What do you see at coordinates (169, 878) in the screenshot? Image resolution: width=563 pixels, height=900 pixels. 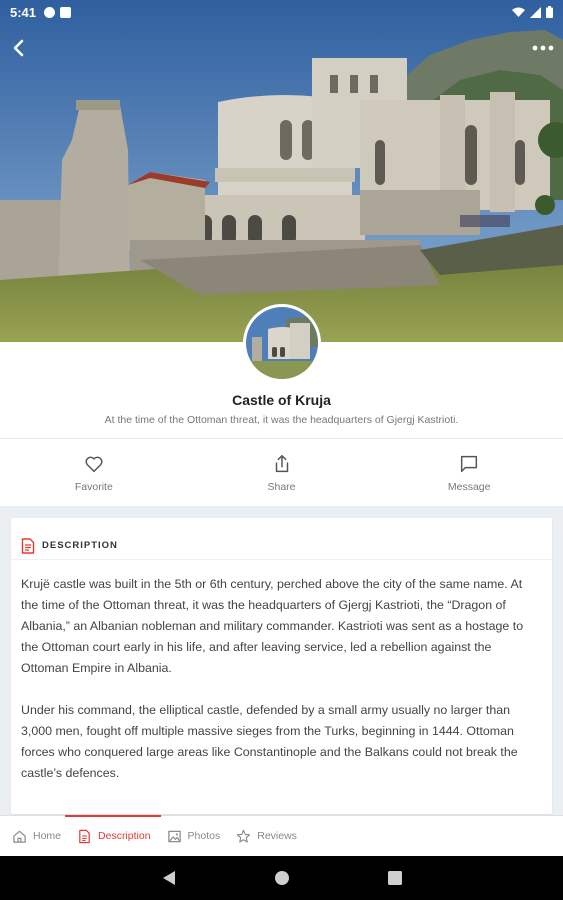 I see `nav-back-icon` at bounding box center [169, 878].